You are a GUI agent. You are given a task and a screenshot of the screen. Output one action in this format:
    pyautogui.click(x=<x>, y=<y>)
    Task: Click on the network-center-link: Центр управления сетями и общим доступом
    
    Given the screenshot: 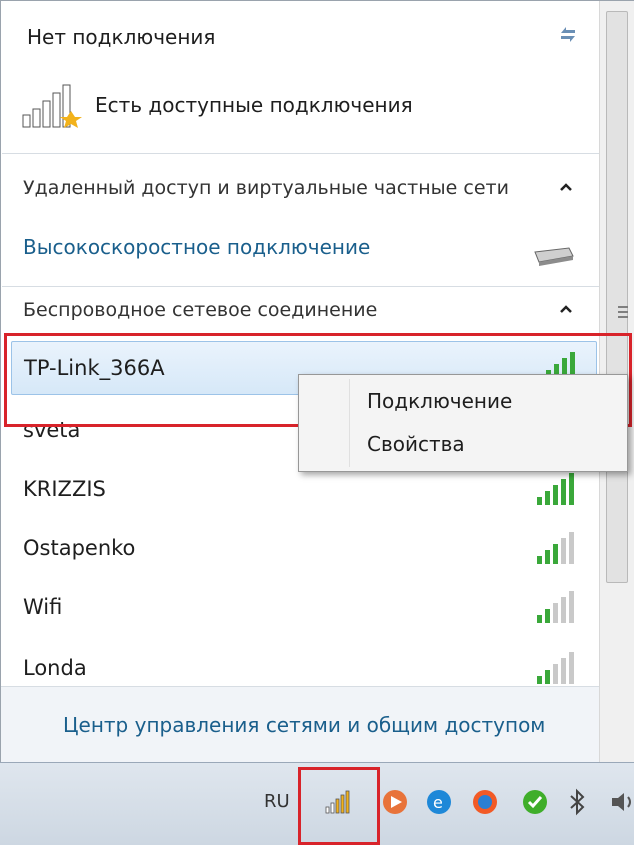 What is the action you would take?
    pyautogui.click(x=304, y=725)
    